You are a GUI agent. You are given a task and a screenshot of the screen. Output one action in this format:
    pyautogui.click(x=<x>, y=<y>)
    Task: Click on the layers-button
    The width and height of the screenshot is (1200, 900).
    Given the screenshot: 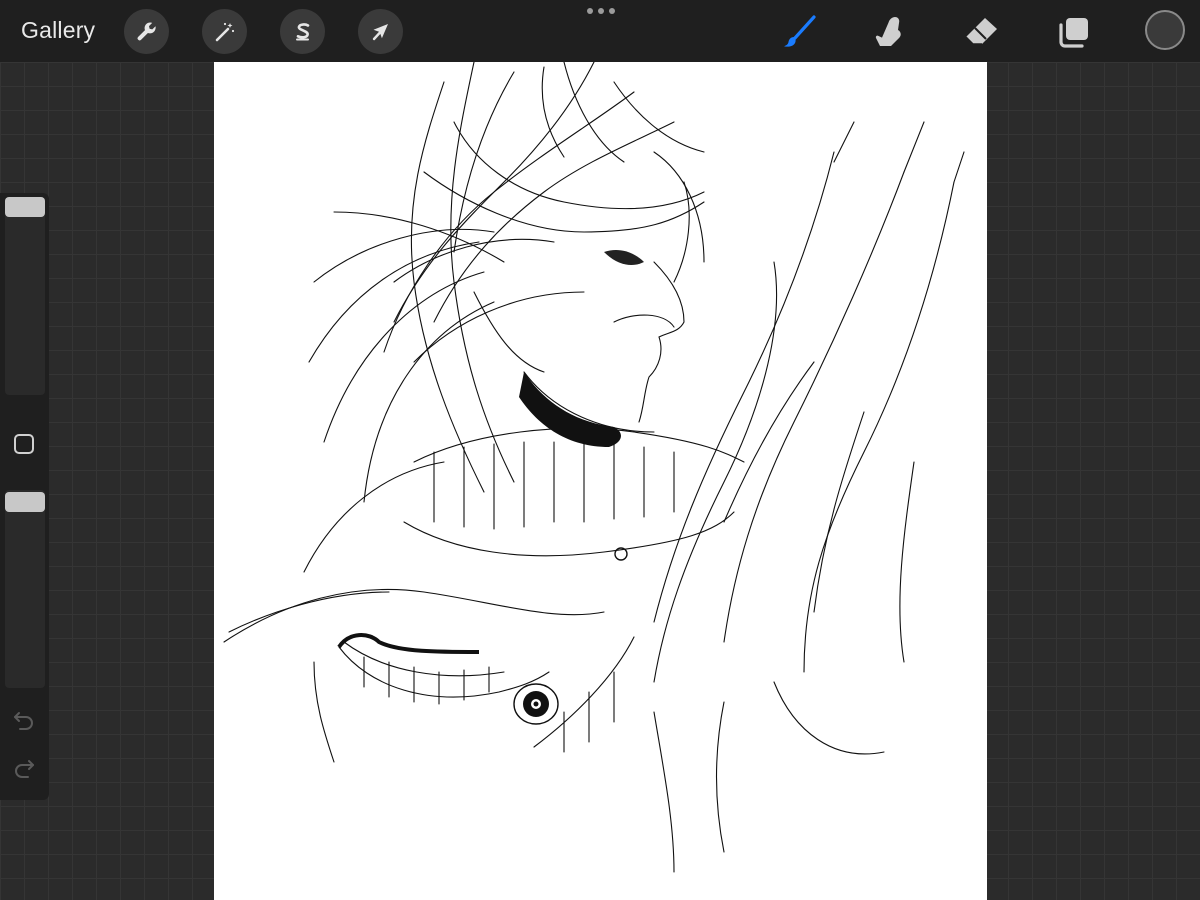 What is the action you would take?
    pyautogui.click(x=1074, y=32)
    